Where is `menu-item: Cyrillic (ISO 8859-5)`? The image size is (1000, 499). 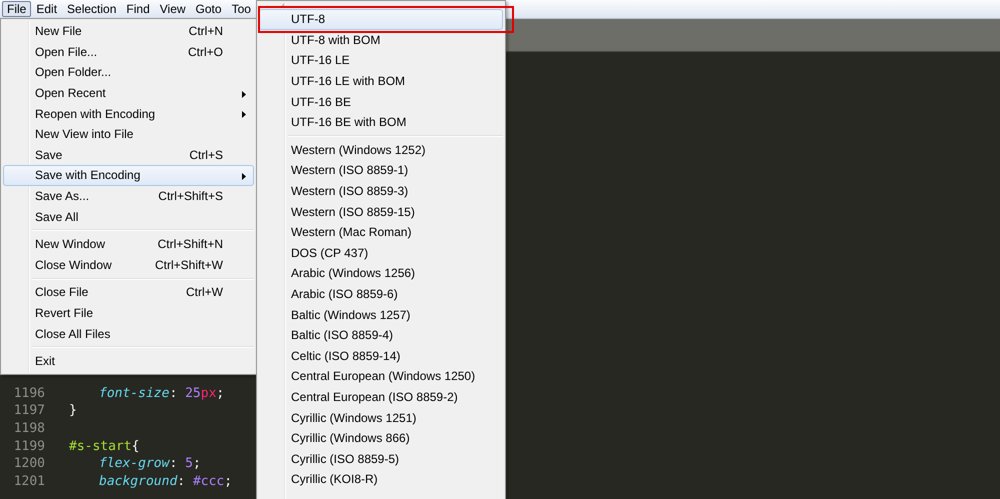
menu-item: Cyrillic (ISO 8859-5) is located at coordinates (381, 459).